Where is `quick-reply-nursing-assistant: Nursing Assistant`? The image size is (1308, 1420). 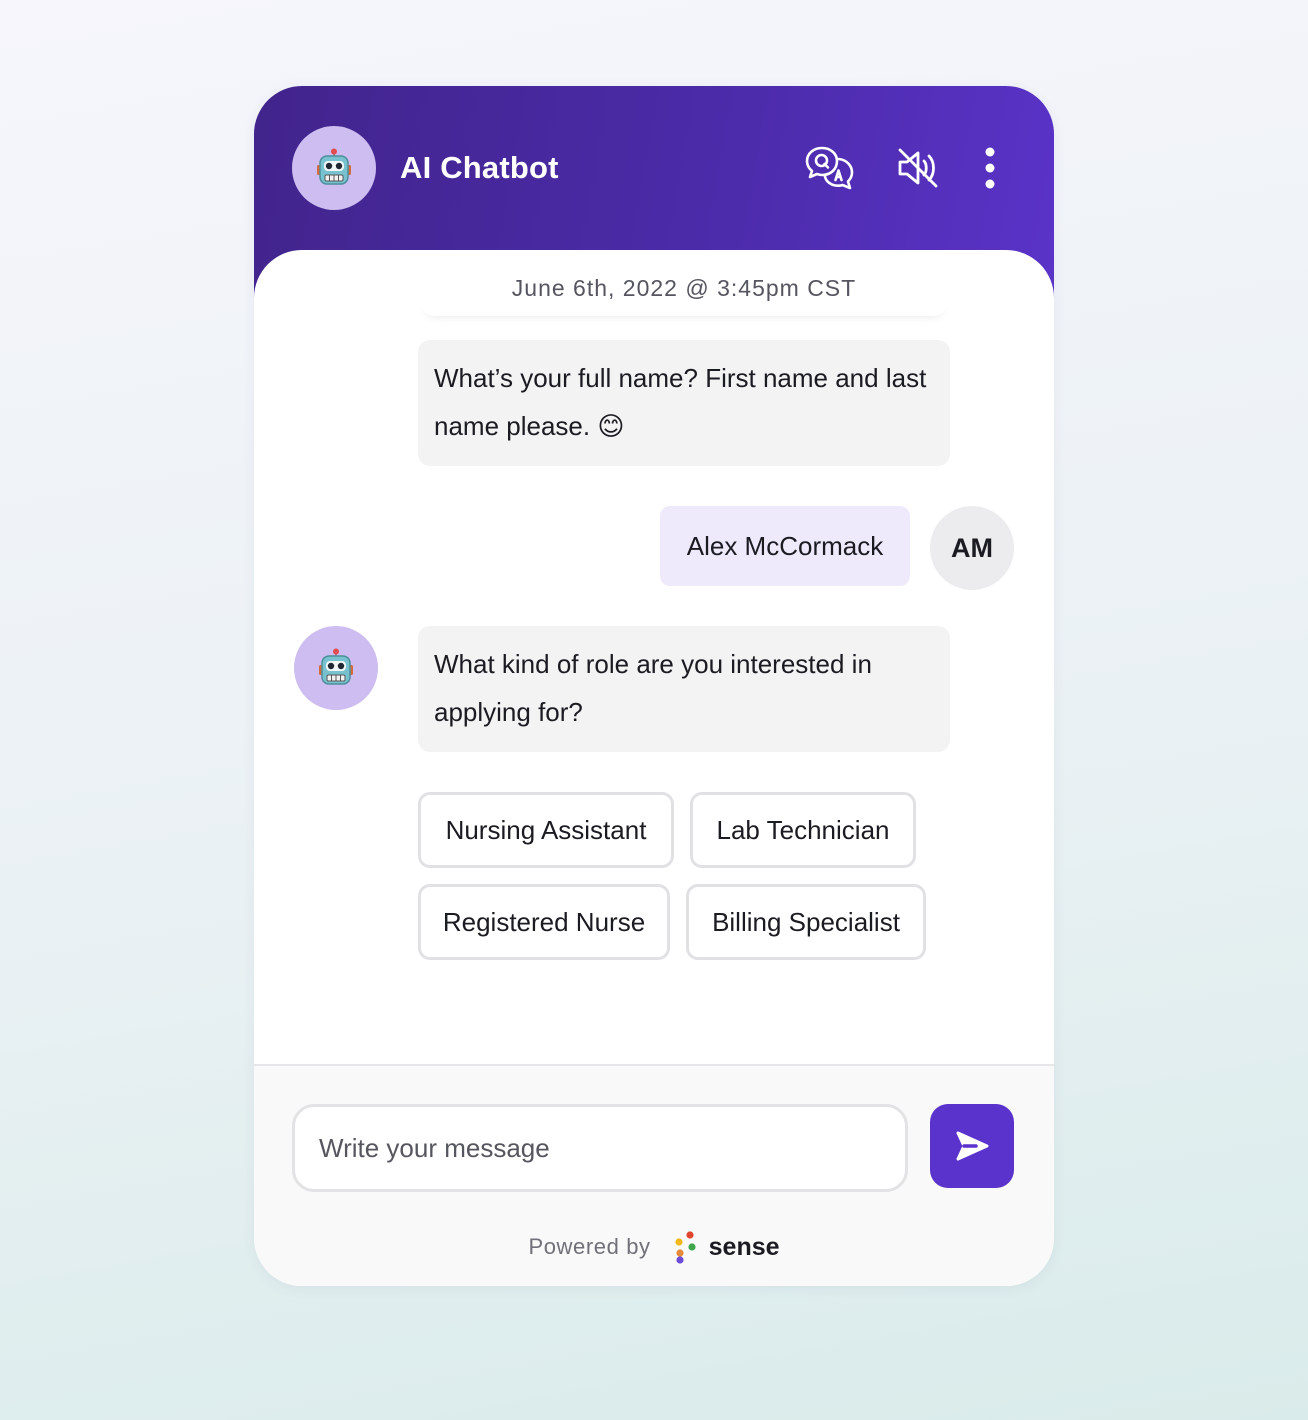
quick-reply-nursing-assistant: Nursing Assistant is located at coordinates (546, 830).